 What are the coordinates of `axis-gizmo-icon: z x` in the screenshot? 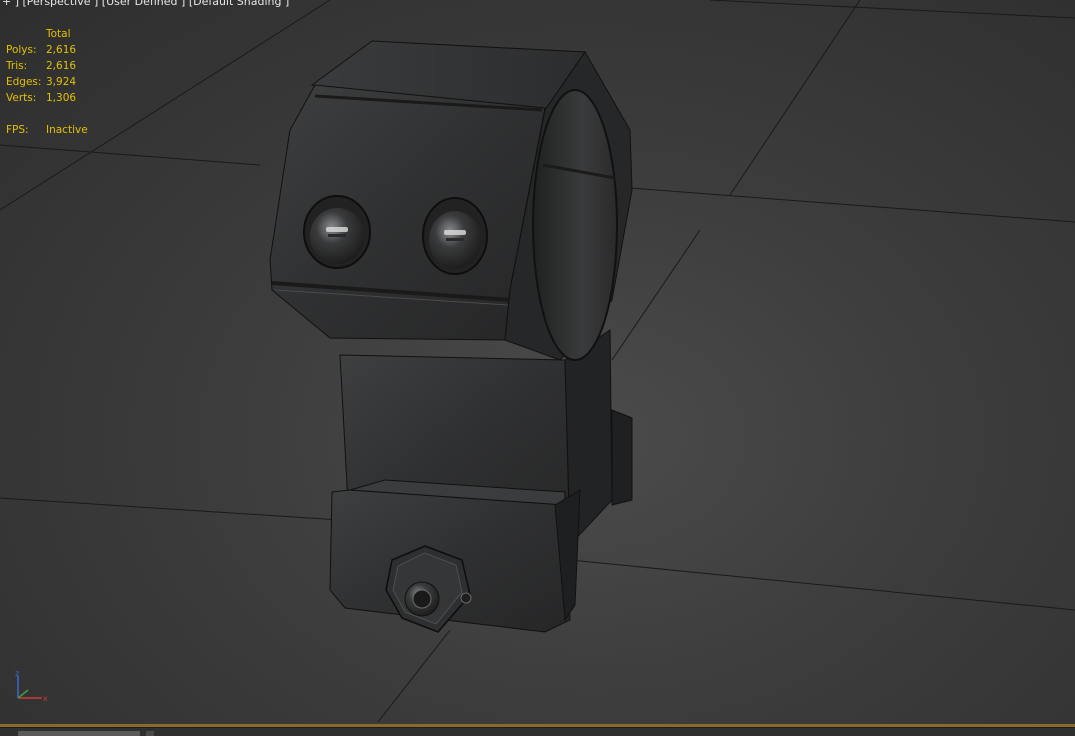 It's located at (31, 686).